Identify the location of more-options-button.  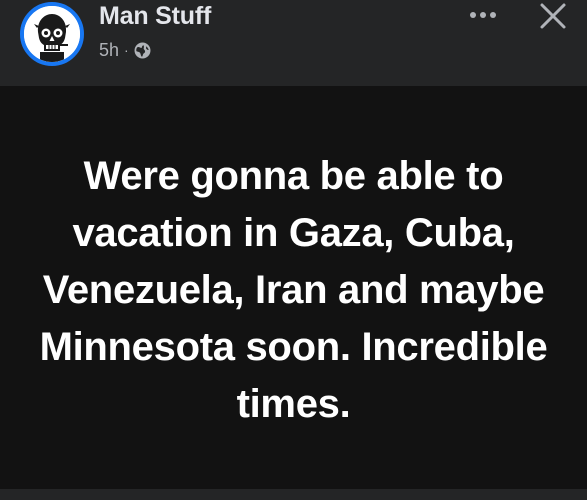
(483, 15).